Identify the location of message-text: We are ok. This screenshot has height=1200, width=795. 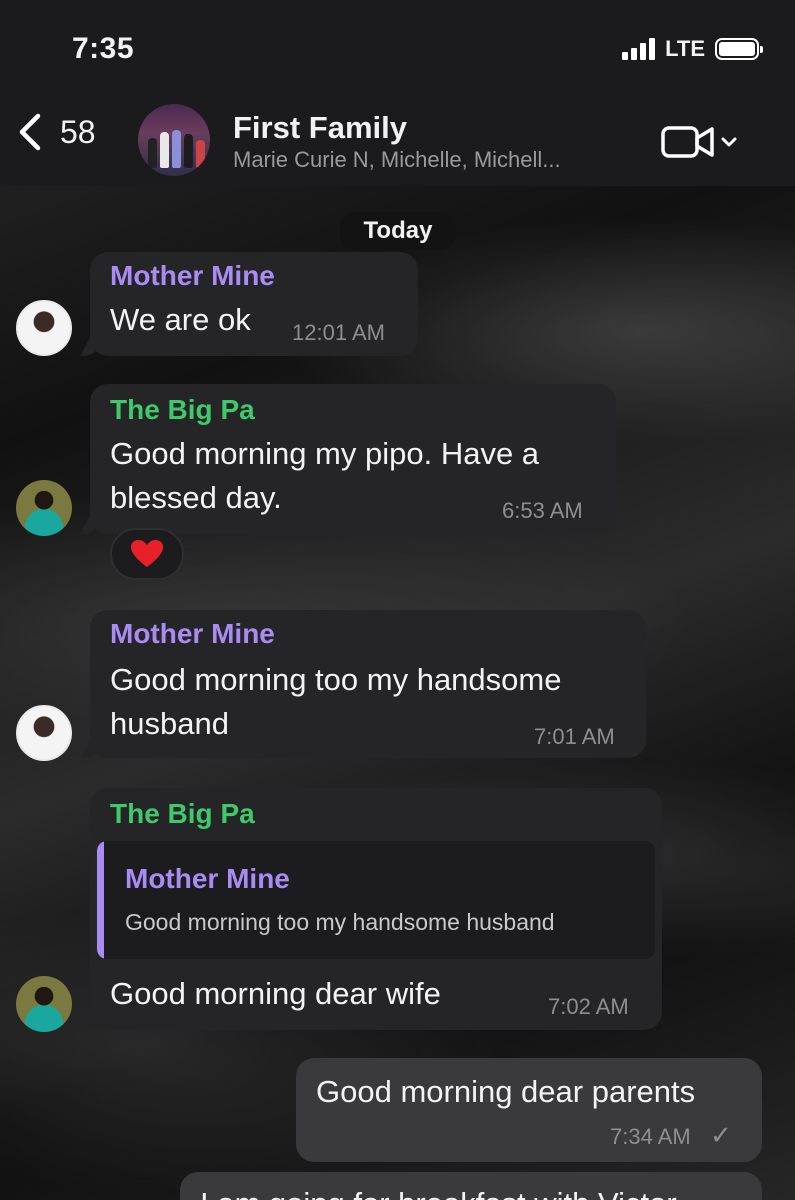
(180, 319).